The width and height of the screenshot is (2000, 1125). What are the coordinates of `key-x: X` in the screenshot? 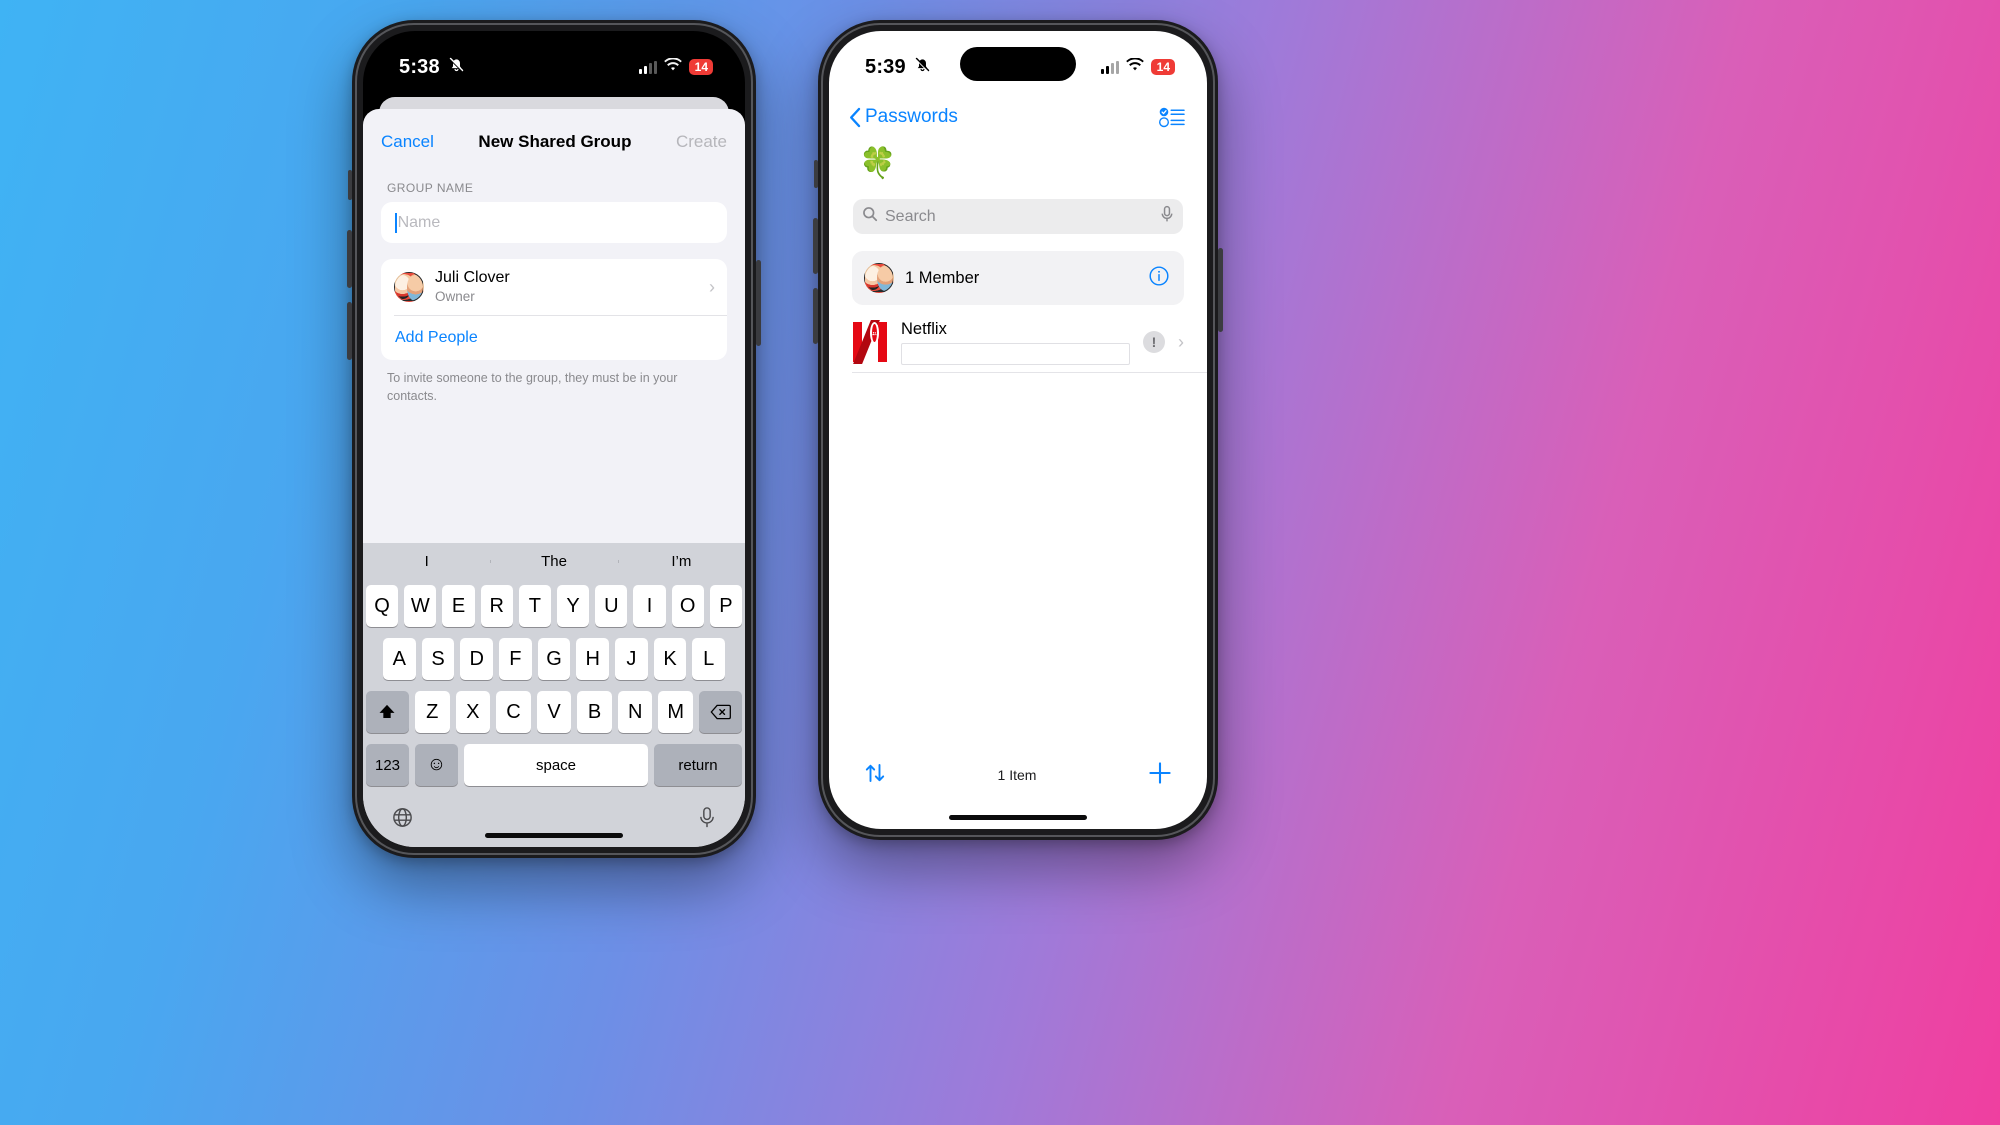 It's located at (473, 712).